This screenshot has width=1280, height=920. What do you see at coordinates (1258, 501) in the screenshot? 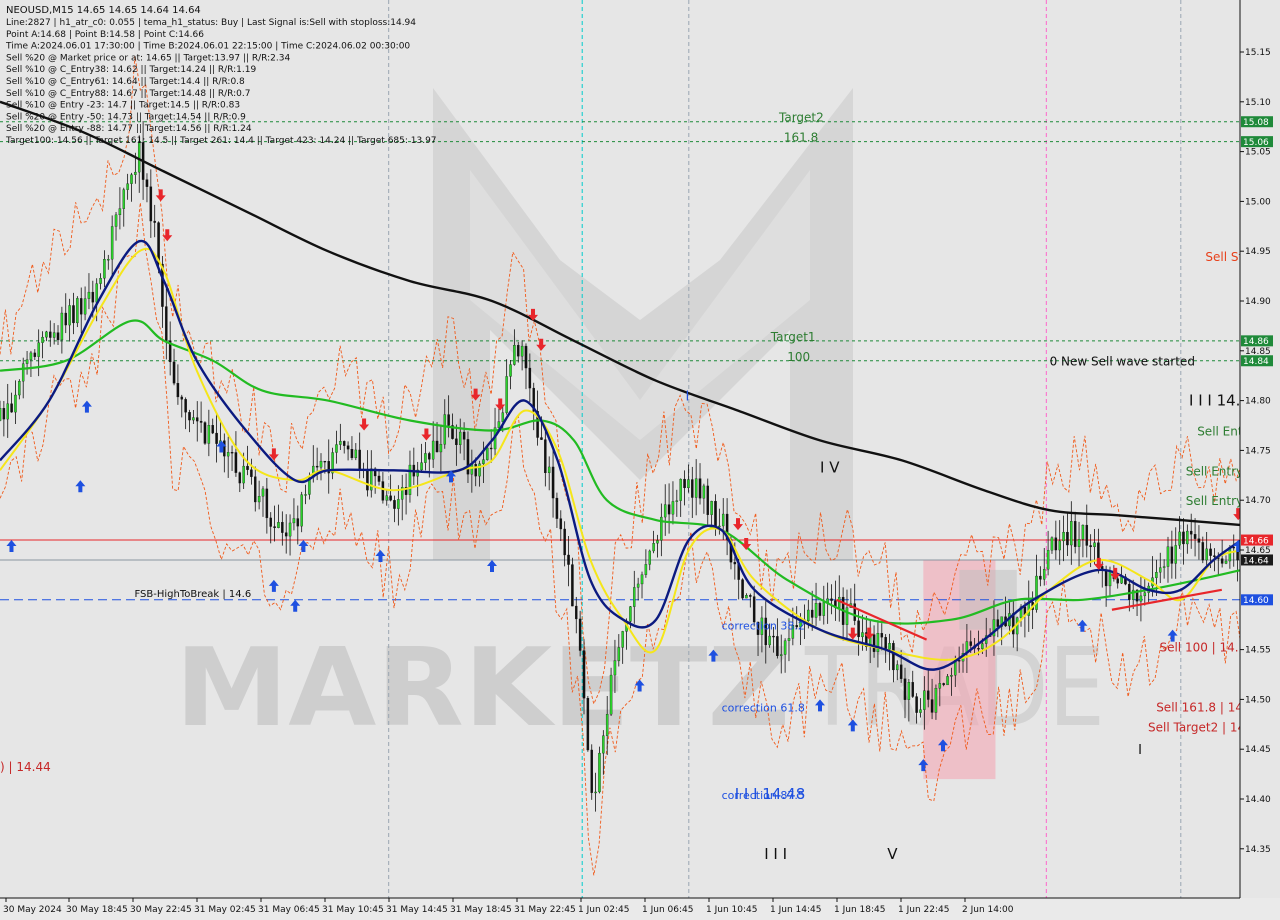
I see `price-tick-label: 14.70` at bounding box center [1258, 501].